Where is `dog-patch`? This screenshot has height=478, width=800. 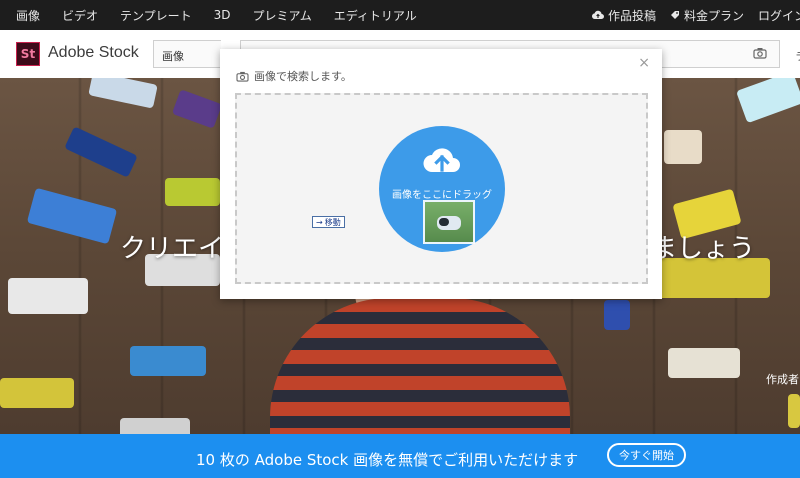
dog-patch is located at coordinates (444, 222).